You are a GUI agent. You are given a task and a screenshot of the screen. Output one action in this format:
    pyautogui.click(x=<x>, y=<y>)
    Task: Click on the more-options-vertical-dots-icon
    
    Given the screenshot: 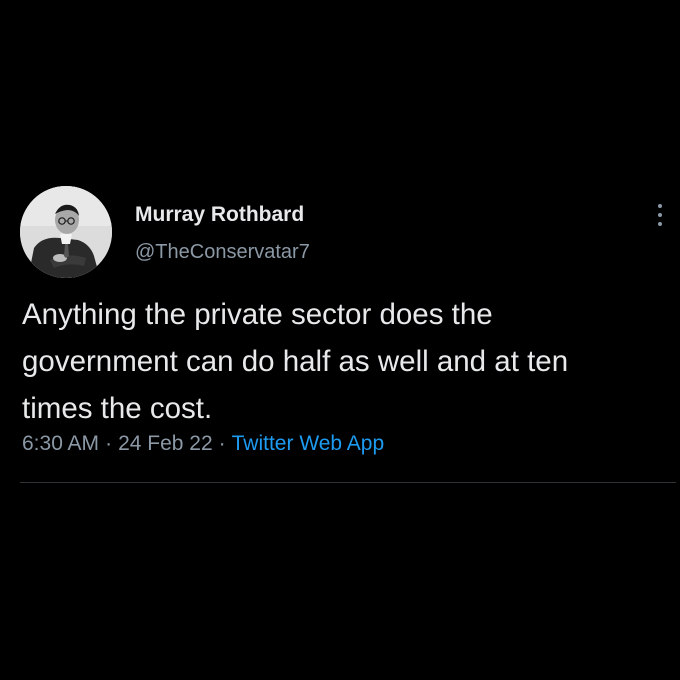 What is the action you would take?
    pyautogui.click(x=660, y=215)
    